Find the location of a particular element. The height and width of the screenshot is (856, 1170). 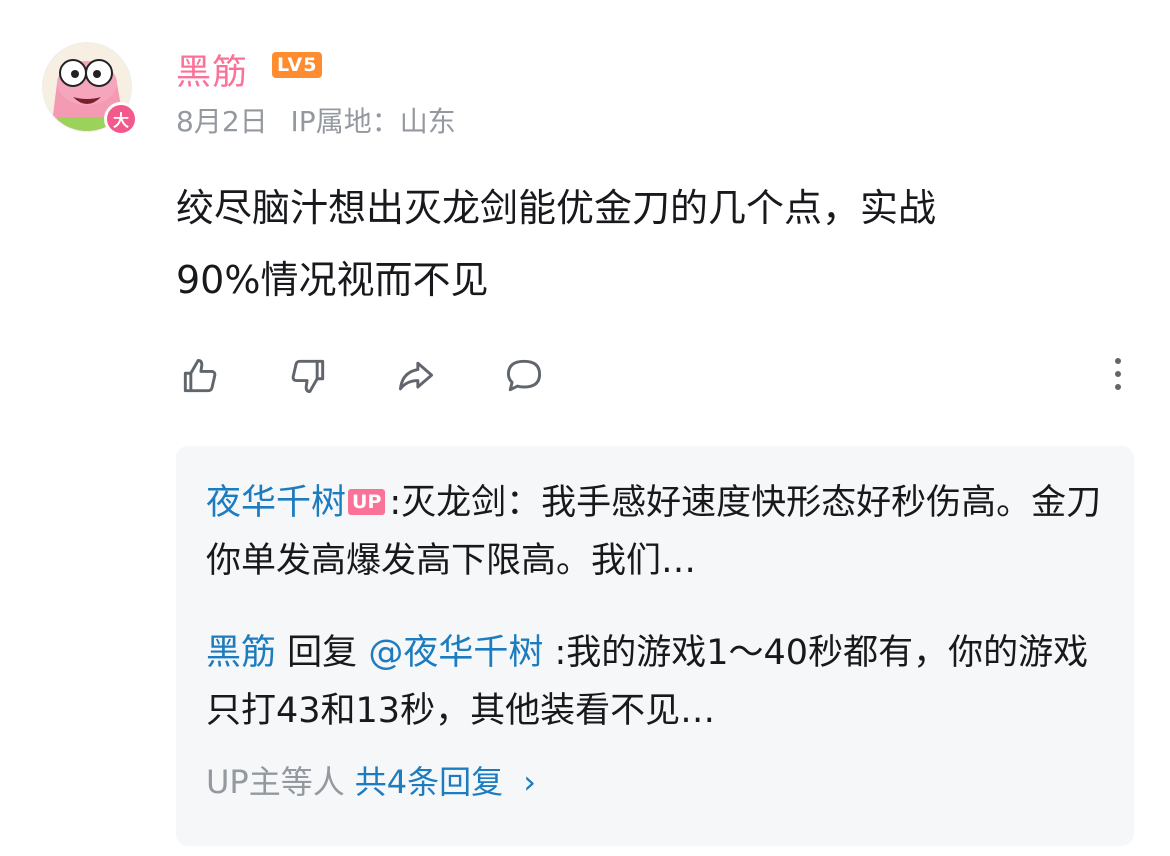

thumbs-up-icon is located at coordinates (200, 375).